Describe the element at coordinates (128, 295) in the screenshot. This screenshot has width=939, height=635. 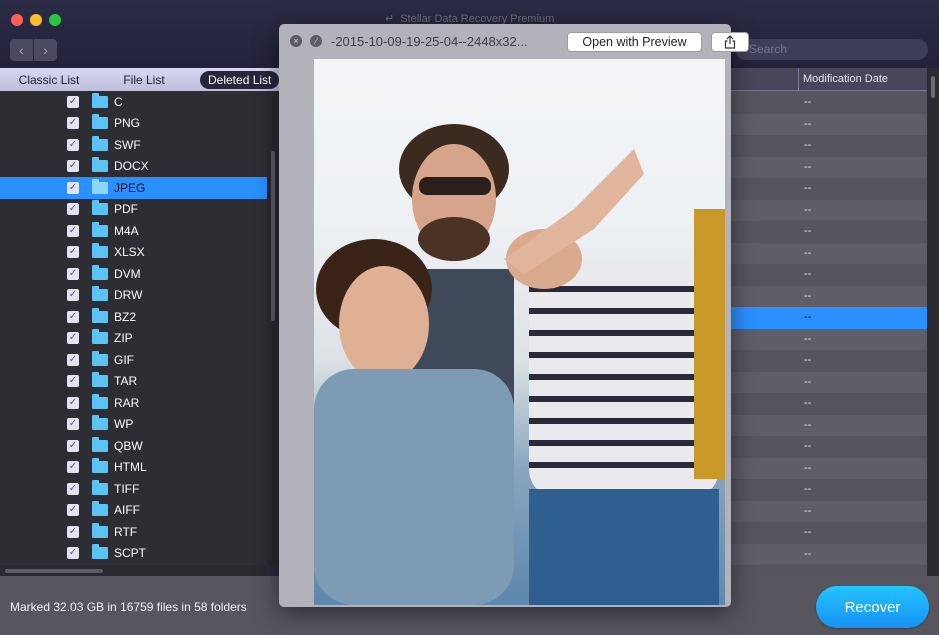
I see `tree-item-label: DRW` at that location.